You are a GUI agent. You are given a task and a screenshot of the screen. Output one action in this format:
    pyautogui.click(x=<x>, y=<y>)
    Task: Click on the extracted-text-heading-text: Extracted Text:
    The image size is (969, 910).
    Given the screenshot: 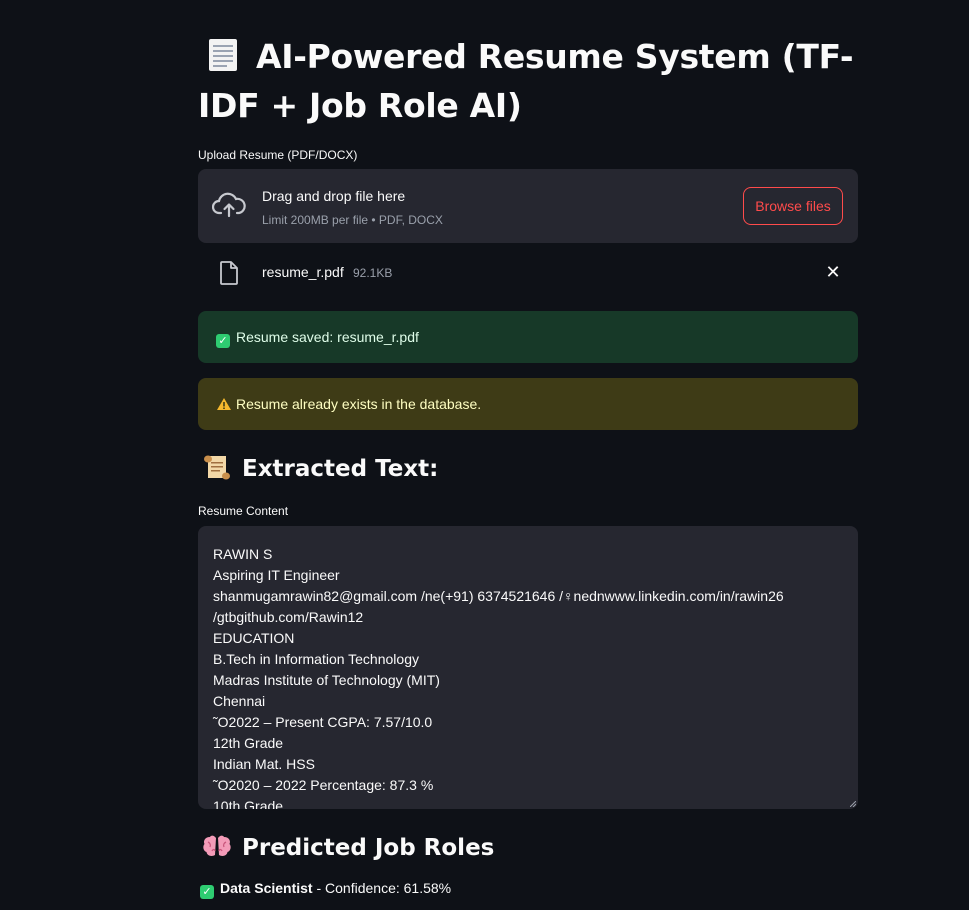 What is the action you would take?
    pyautogui.click(x=340, y=469)
    